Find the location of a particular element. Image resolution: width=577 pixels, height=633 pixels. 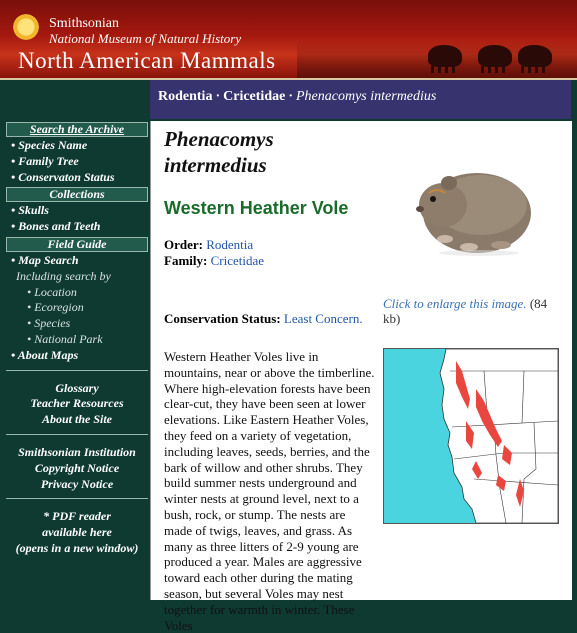

sidebar-pdf-window-note: (opens in a new window) is located at coordinates (77, 549).